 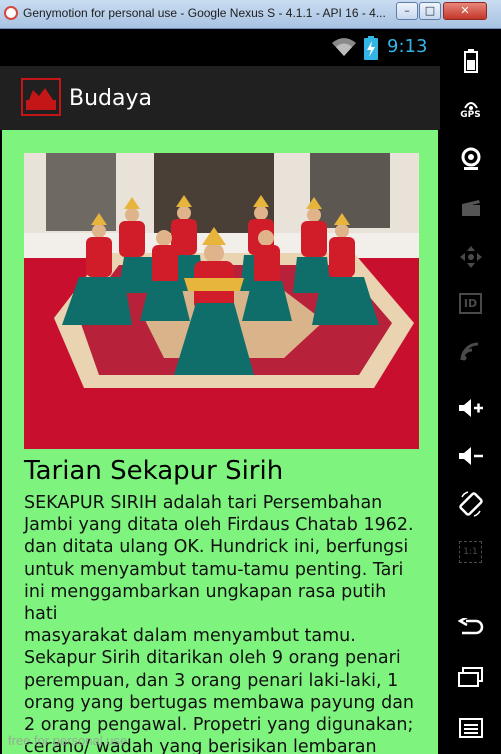 I want to click on recent-apps-icon, so click(x=470, y=677).